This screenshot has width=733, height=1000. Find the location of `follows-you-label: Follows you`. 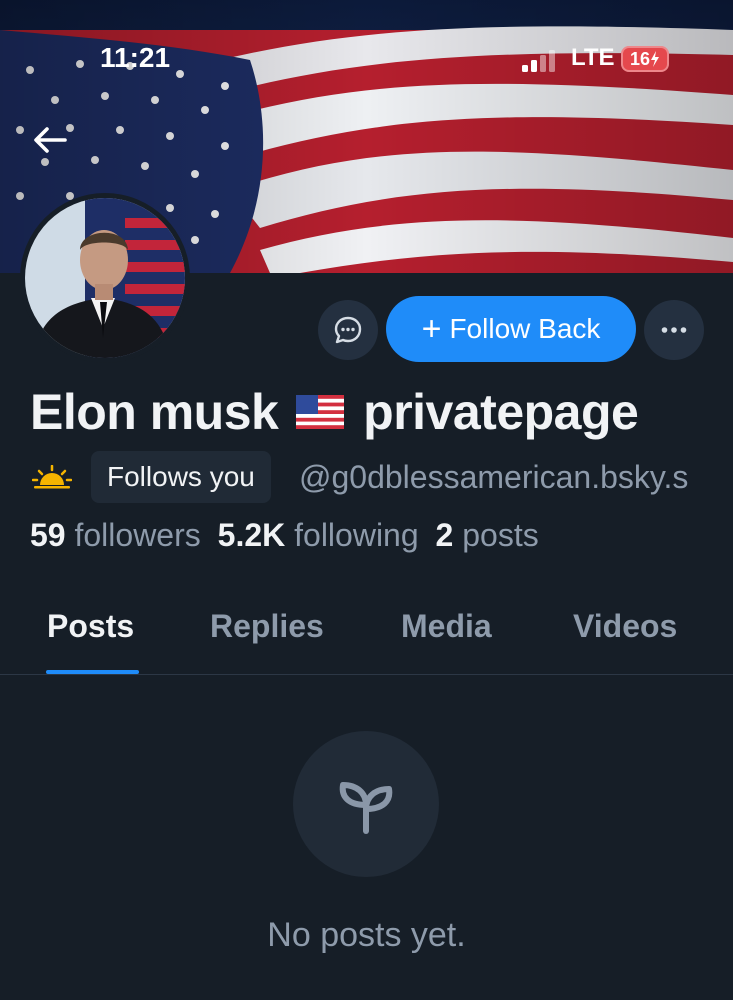

follows-you-label: Follows you is located at coordinates (181, 476).